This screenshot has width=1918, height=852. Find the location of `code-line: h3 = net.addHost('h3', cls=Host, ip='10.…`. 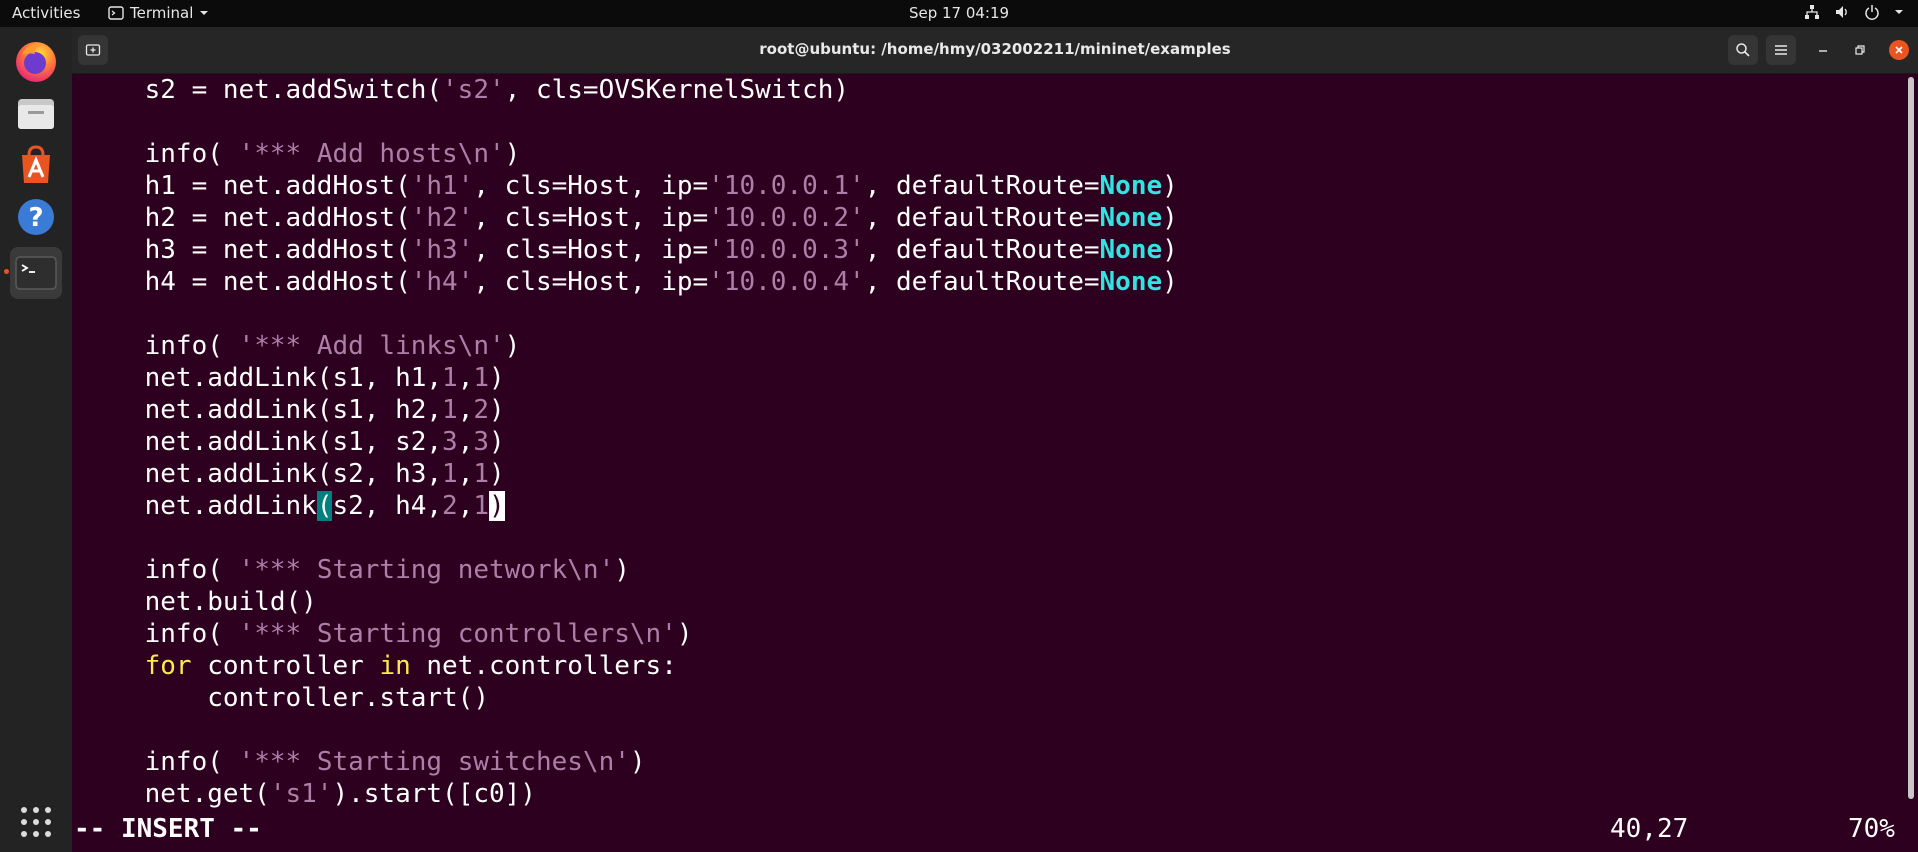

code-line: h3 = net.addHost('h3', cls=Host, ip='10.… is located at coordinates (630, 250).